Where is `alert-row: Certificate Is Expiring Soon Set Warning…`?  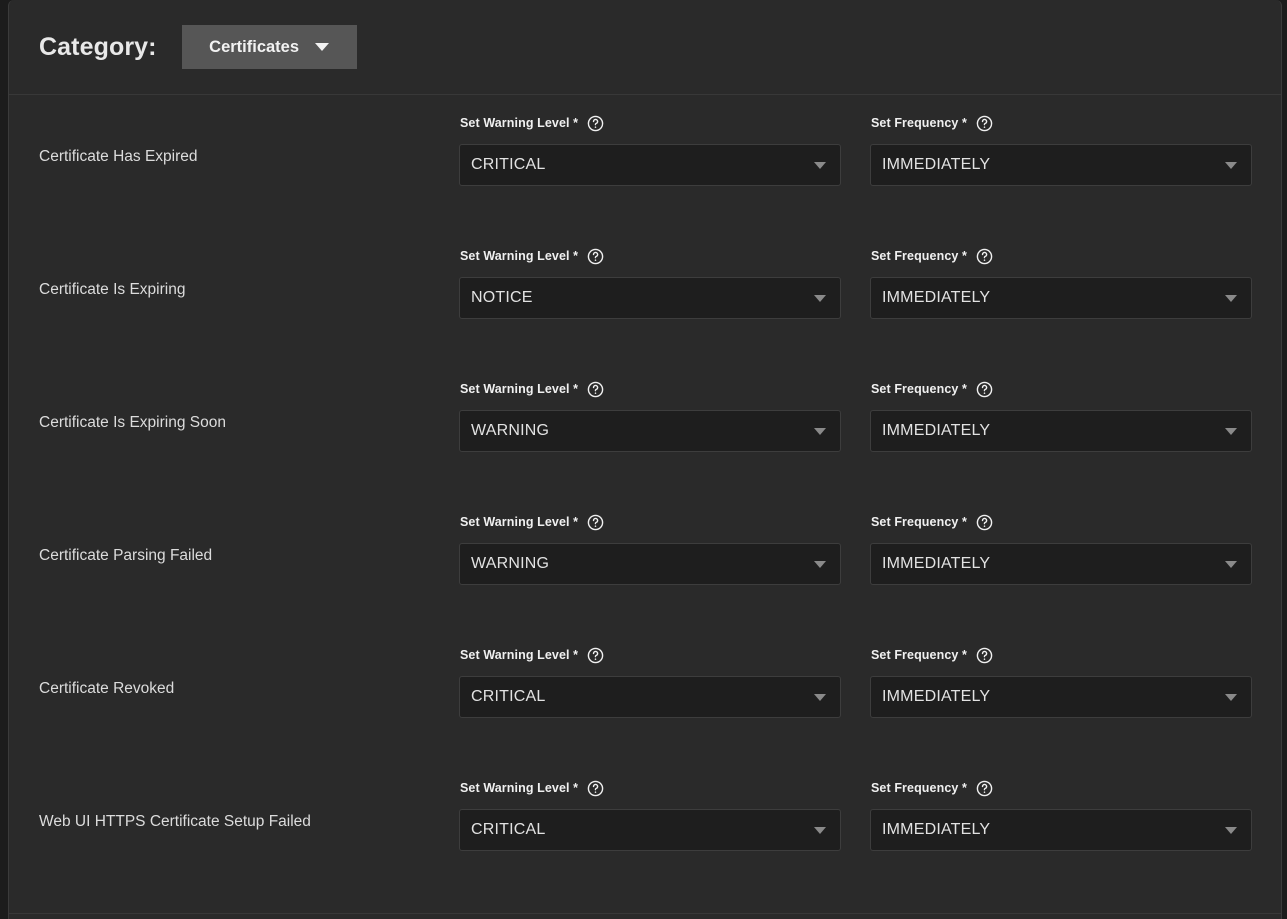
alert-row: Certificate Is Expiring Soon Set Warning… is located at coordinates (645, 427).